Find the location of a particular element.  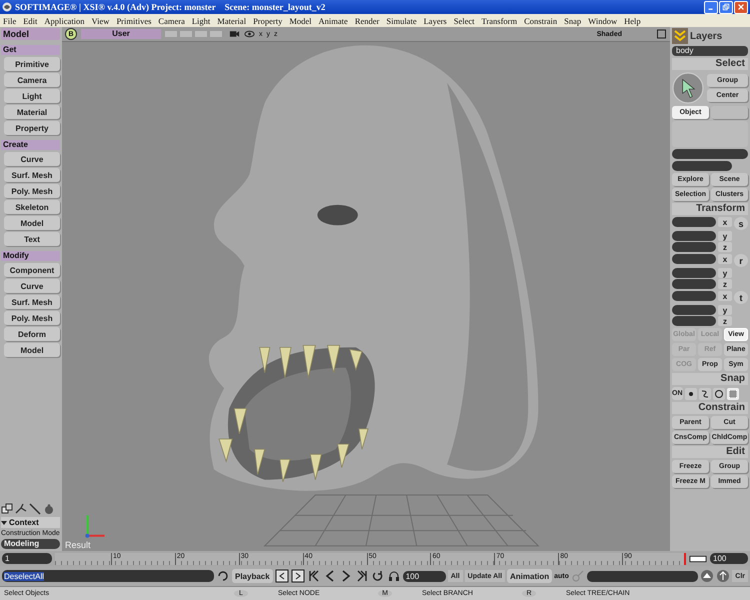

filter-field is located at coordinates (702, 166).